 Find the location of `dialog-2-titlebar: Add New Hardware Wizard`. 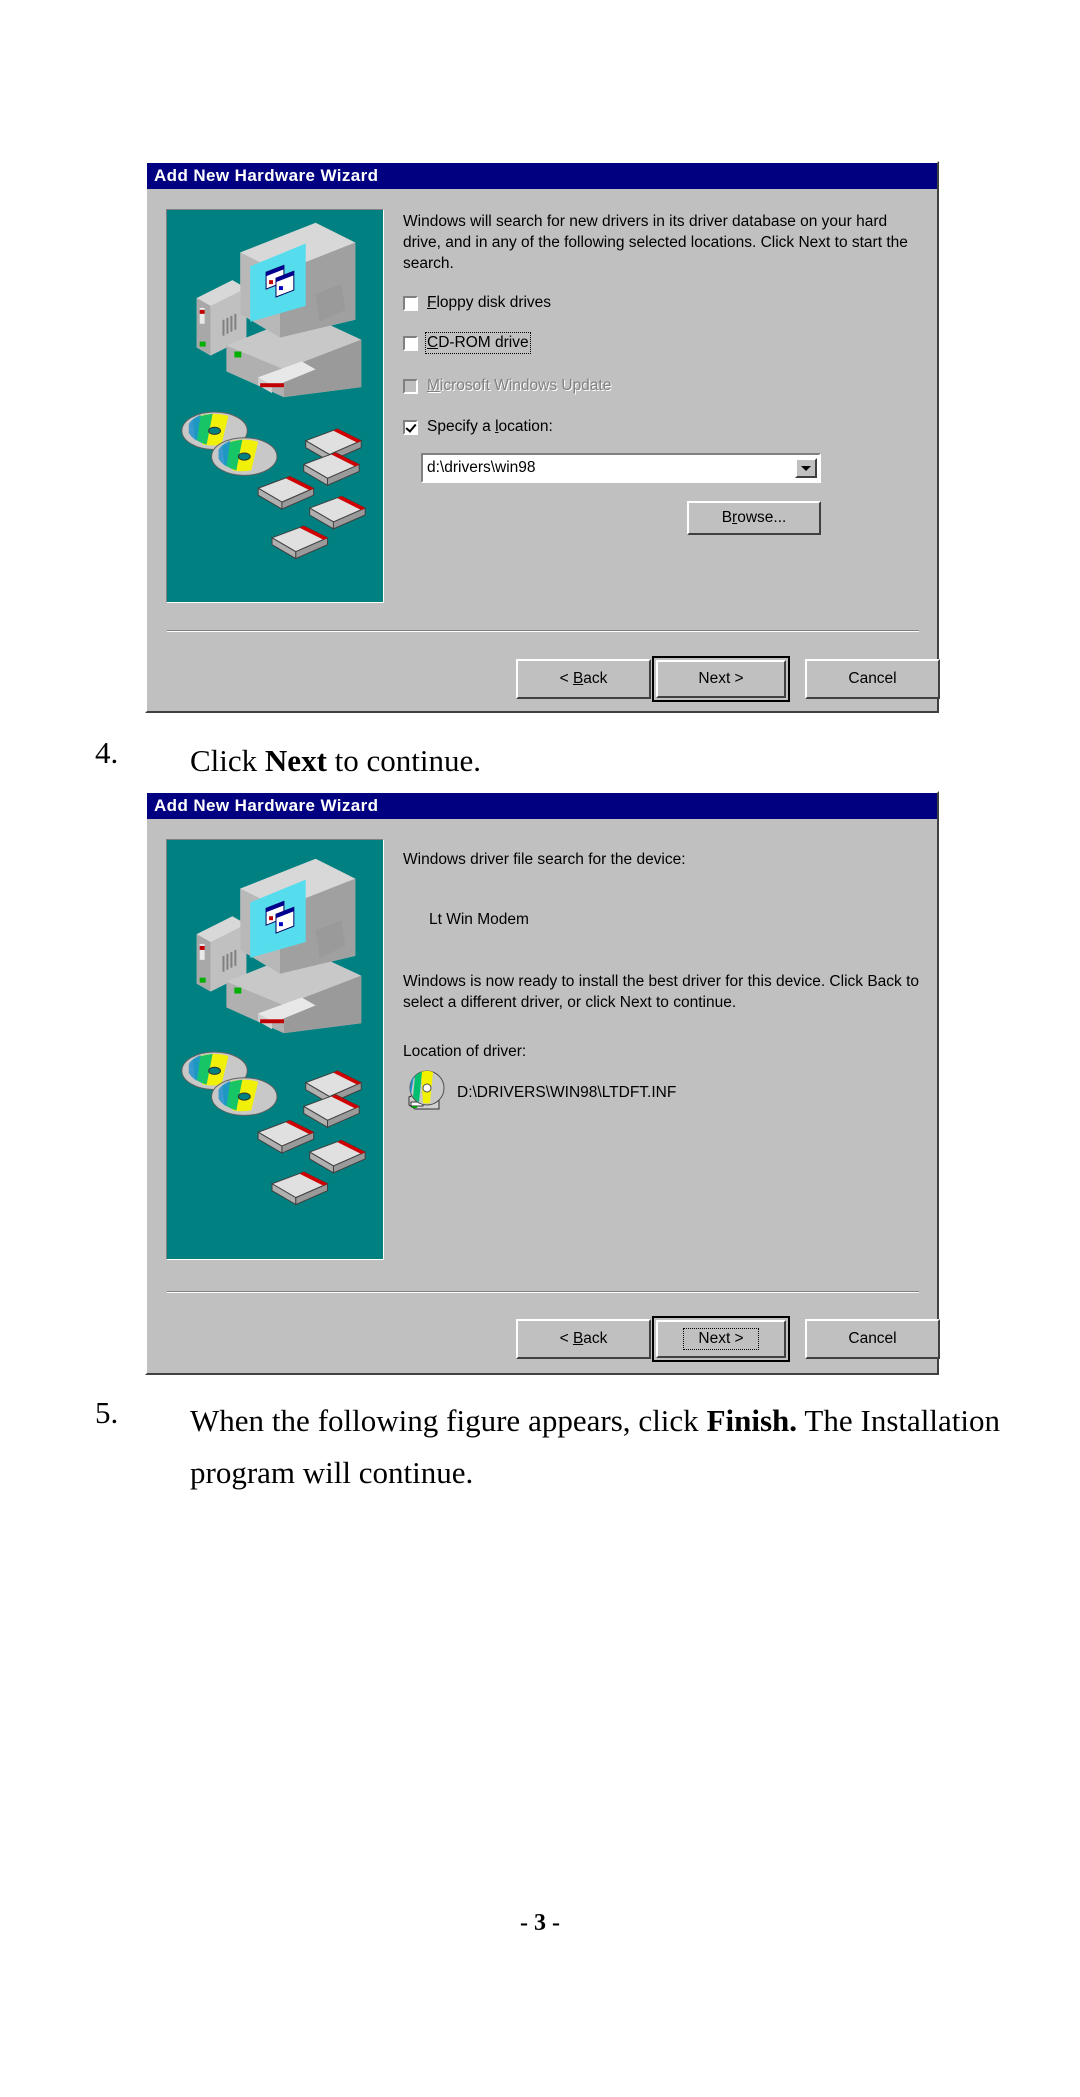

dialog-2-titlebar: Add New Hardware Wizard is located at coordinates (542, 806).